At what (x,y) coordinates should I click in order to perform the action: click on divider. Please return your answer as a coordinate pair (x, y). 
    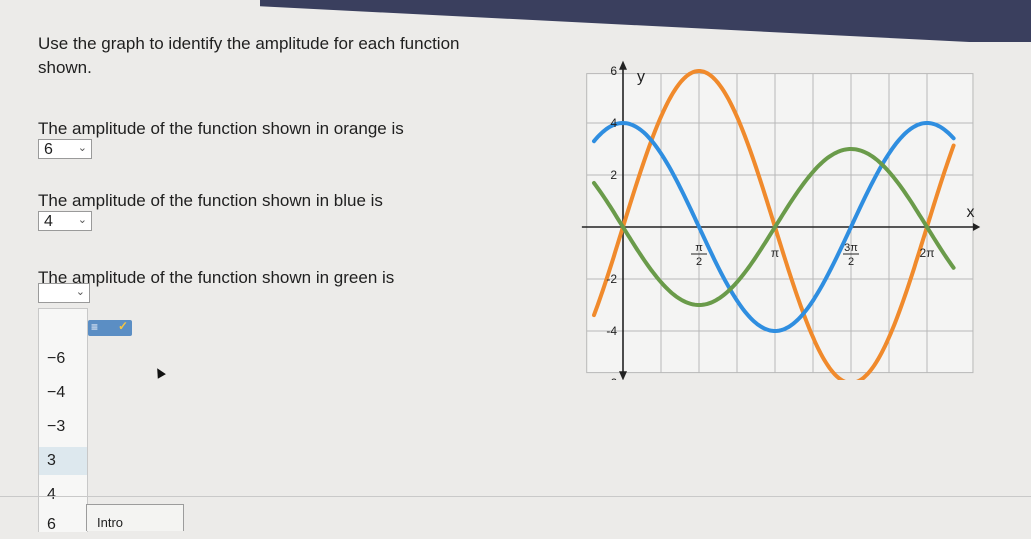
    Looking at the image, I should click on (515, 496).